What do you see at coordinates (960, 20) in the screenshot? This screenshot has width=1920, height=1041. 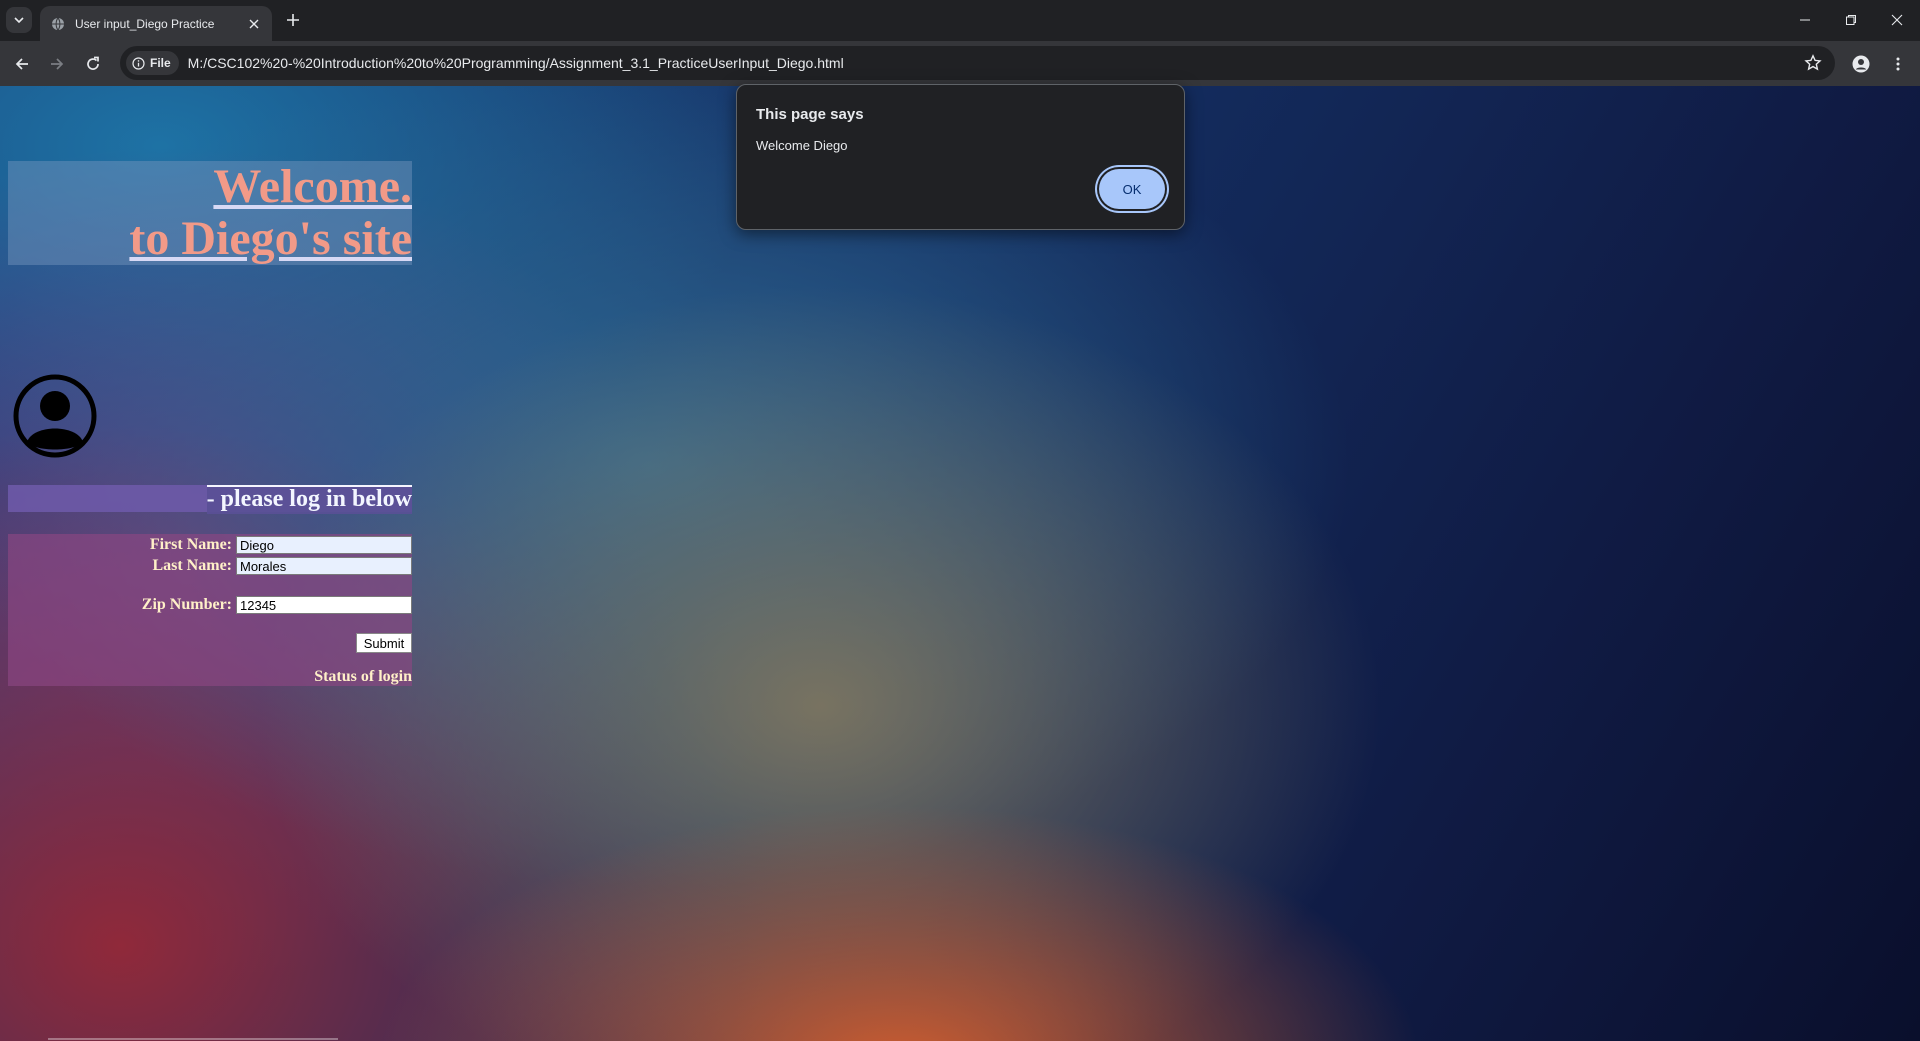 I see `tab-strip: User input_Diego Practice` at bounding box center [960, 20].